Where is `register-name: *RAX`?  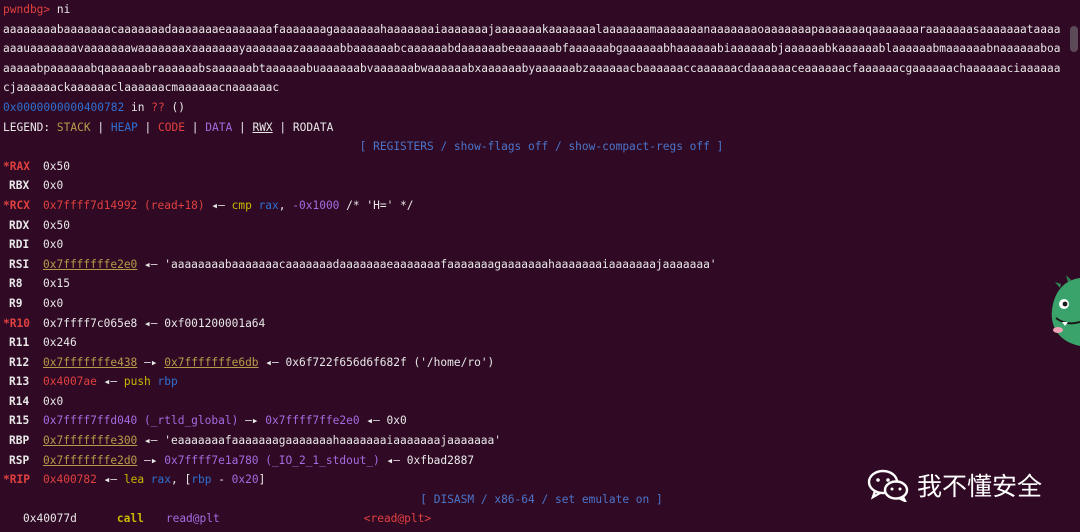
register-name: *RAX is located at coordinates (16, 166).